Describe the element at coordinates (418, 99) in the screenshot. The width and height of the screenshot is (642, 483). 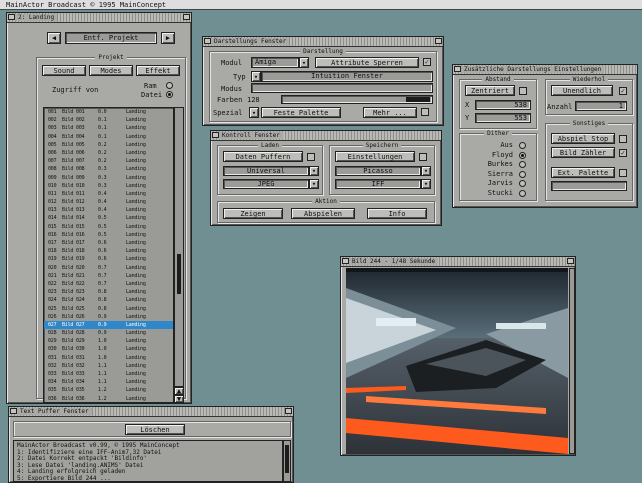
I see `farben-slider-knob` at that location.